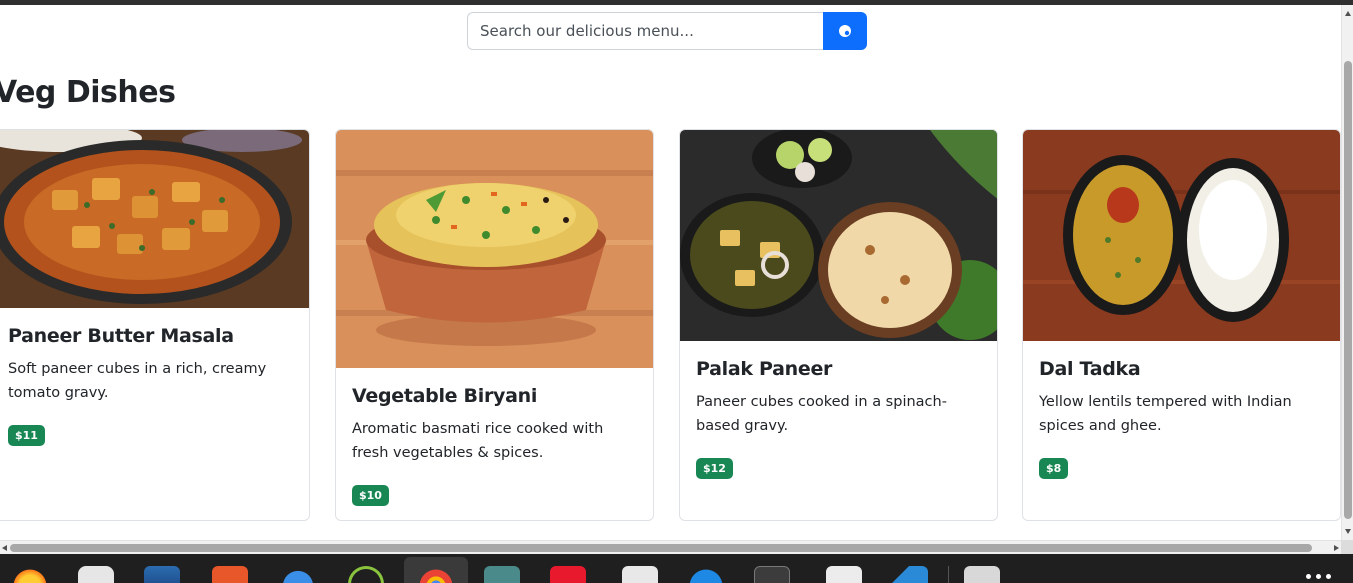 This screenshot has width=1353, height=583. I want to click on taskbar, so click(676, 568).